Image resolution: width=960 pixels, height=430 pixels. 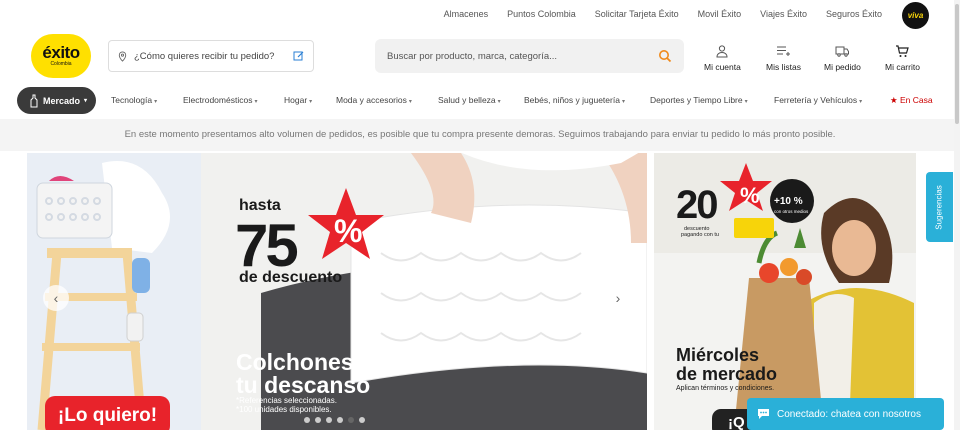 What do you see at coordinates (783, 67) in the screenshot?
I see `my-lists-label: Mis listas` at bounding box center [783, 67].